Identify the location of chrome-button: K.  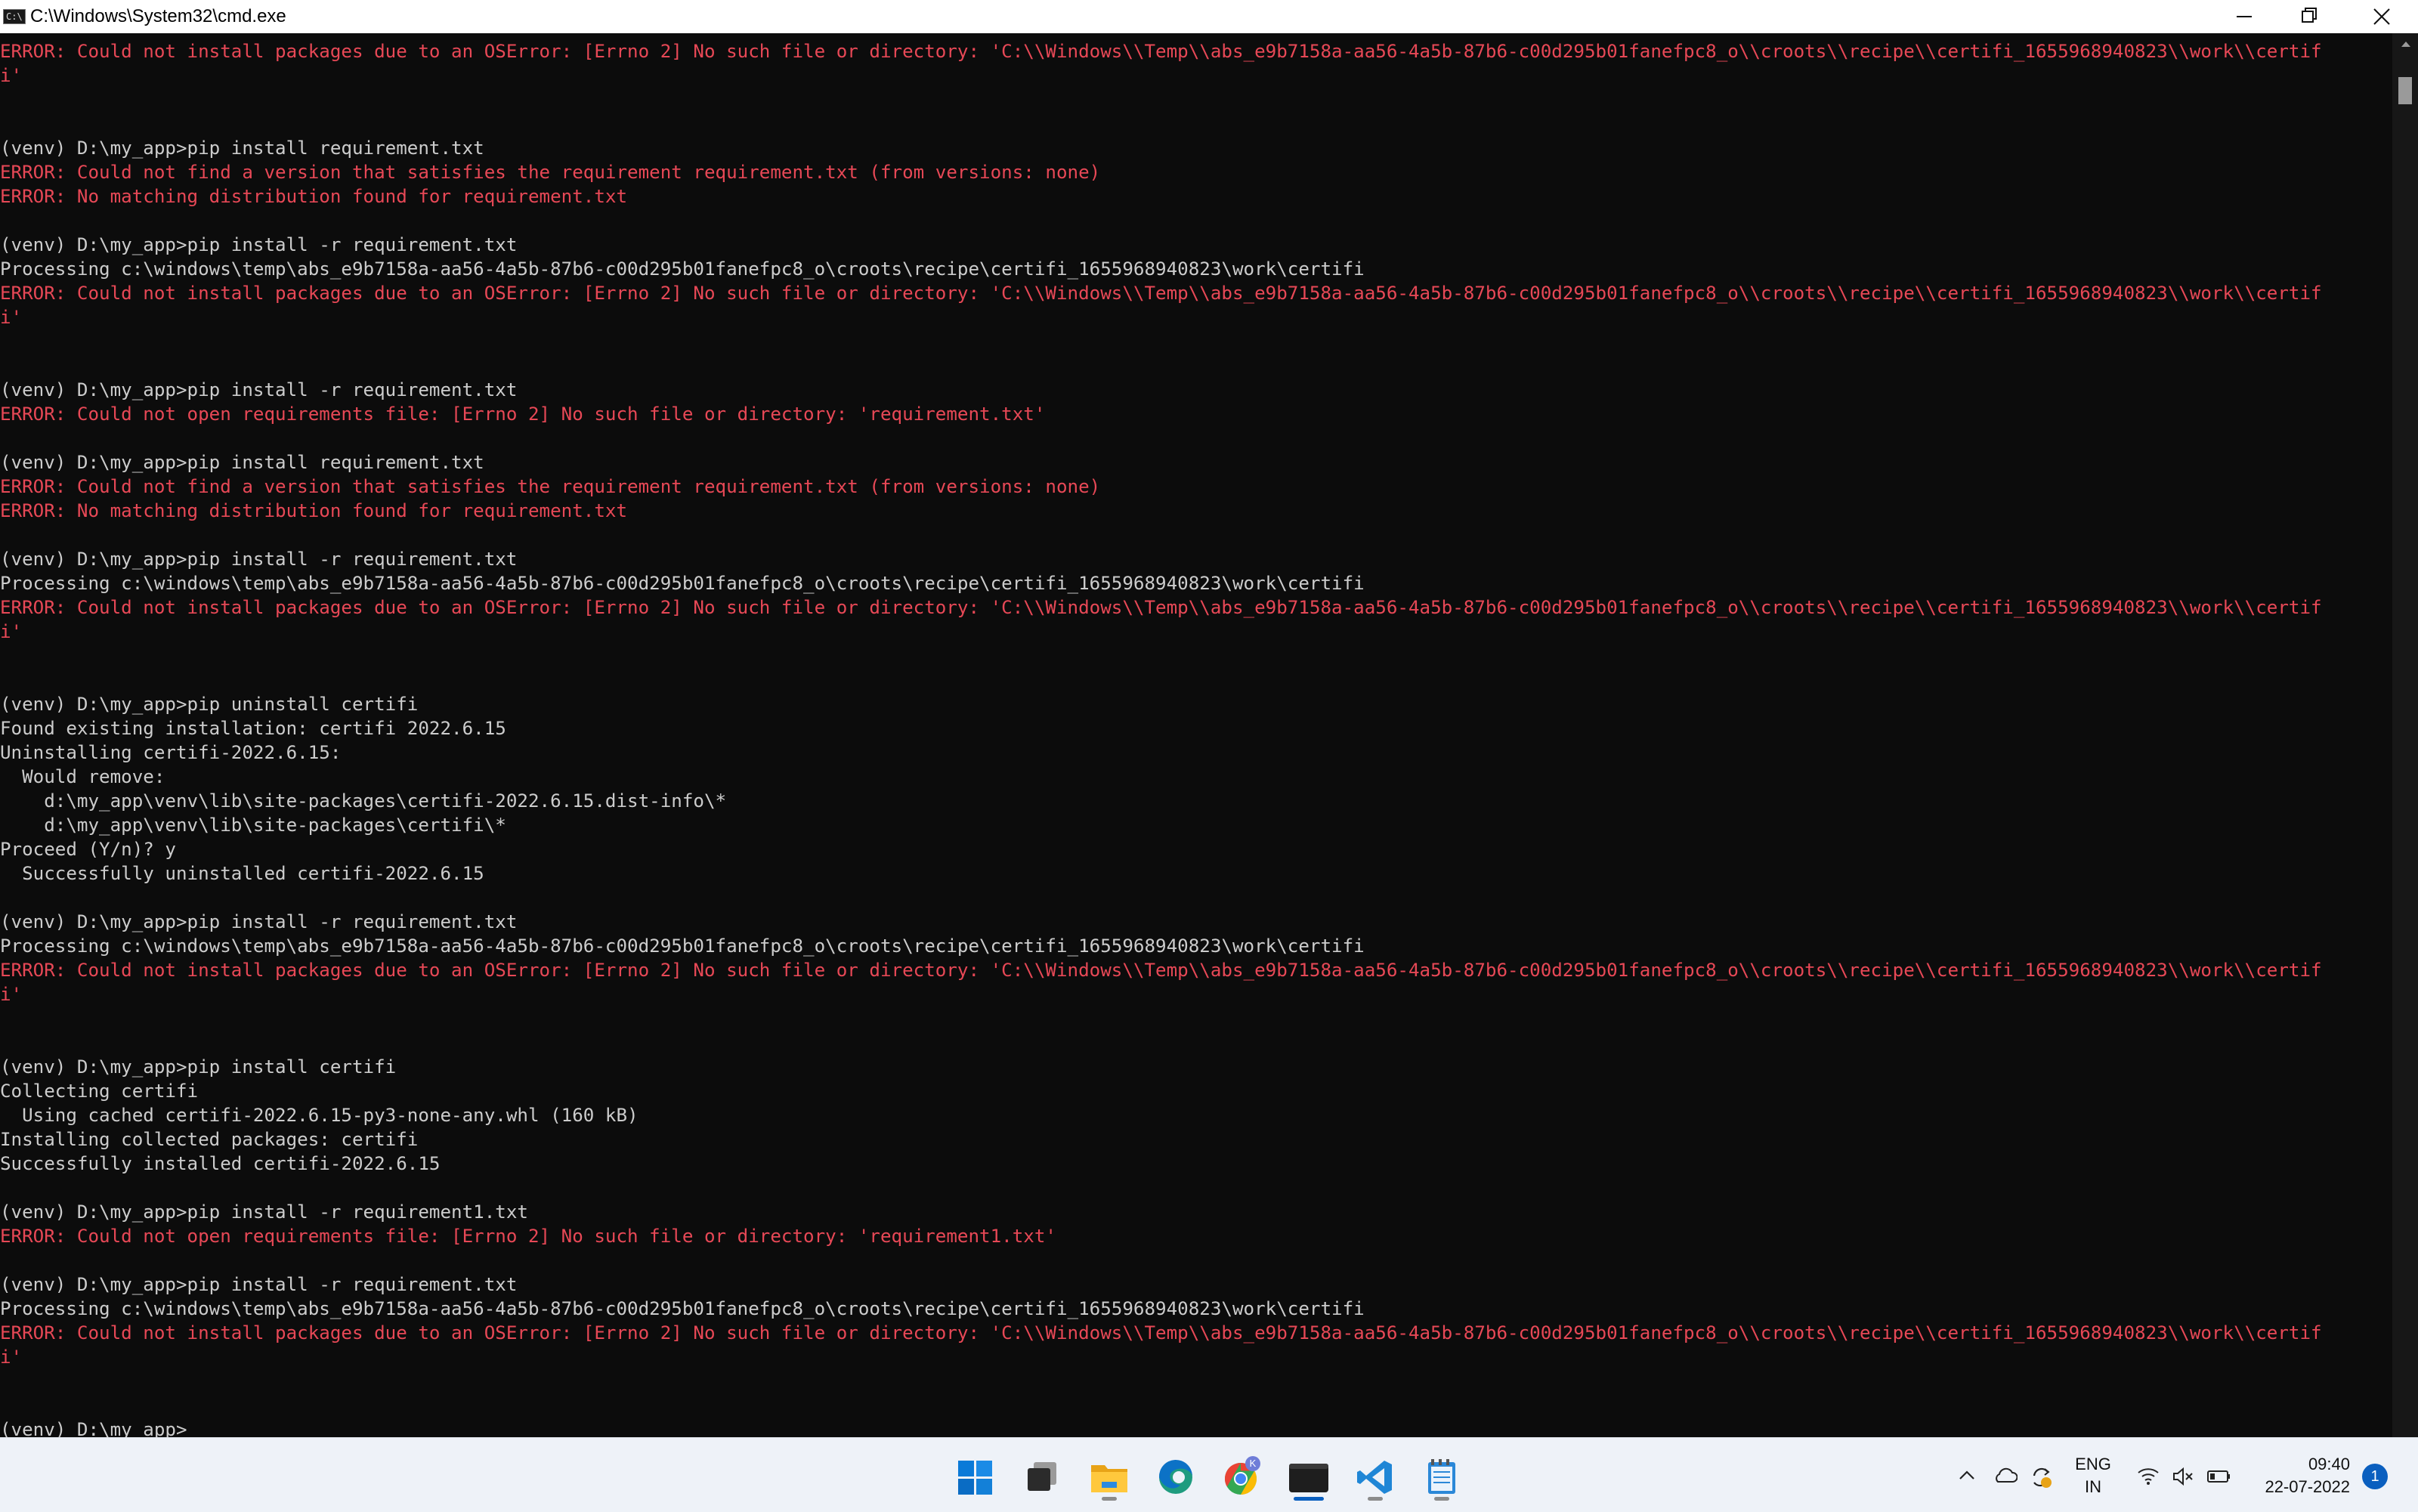
(1242, 1476).